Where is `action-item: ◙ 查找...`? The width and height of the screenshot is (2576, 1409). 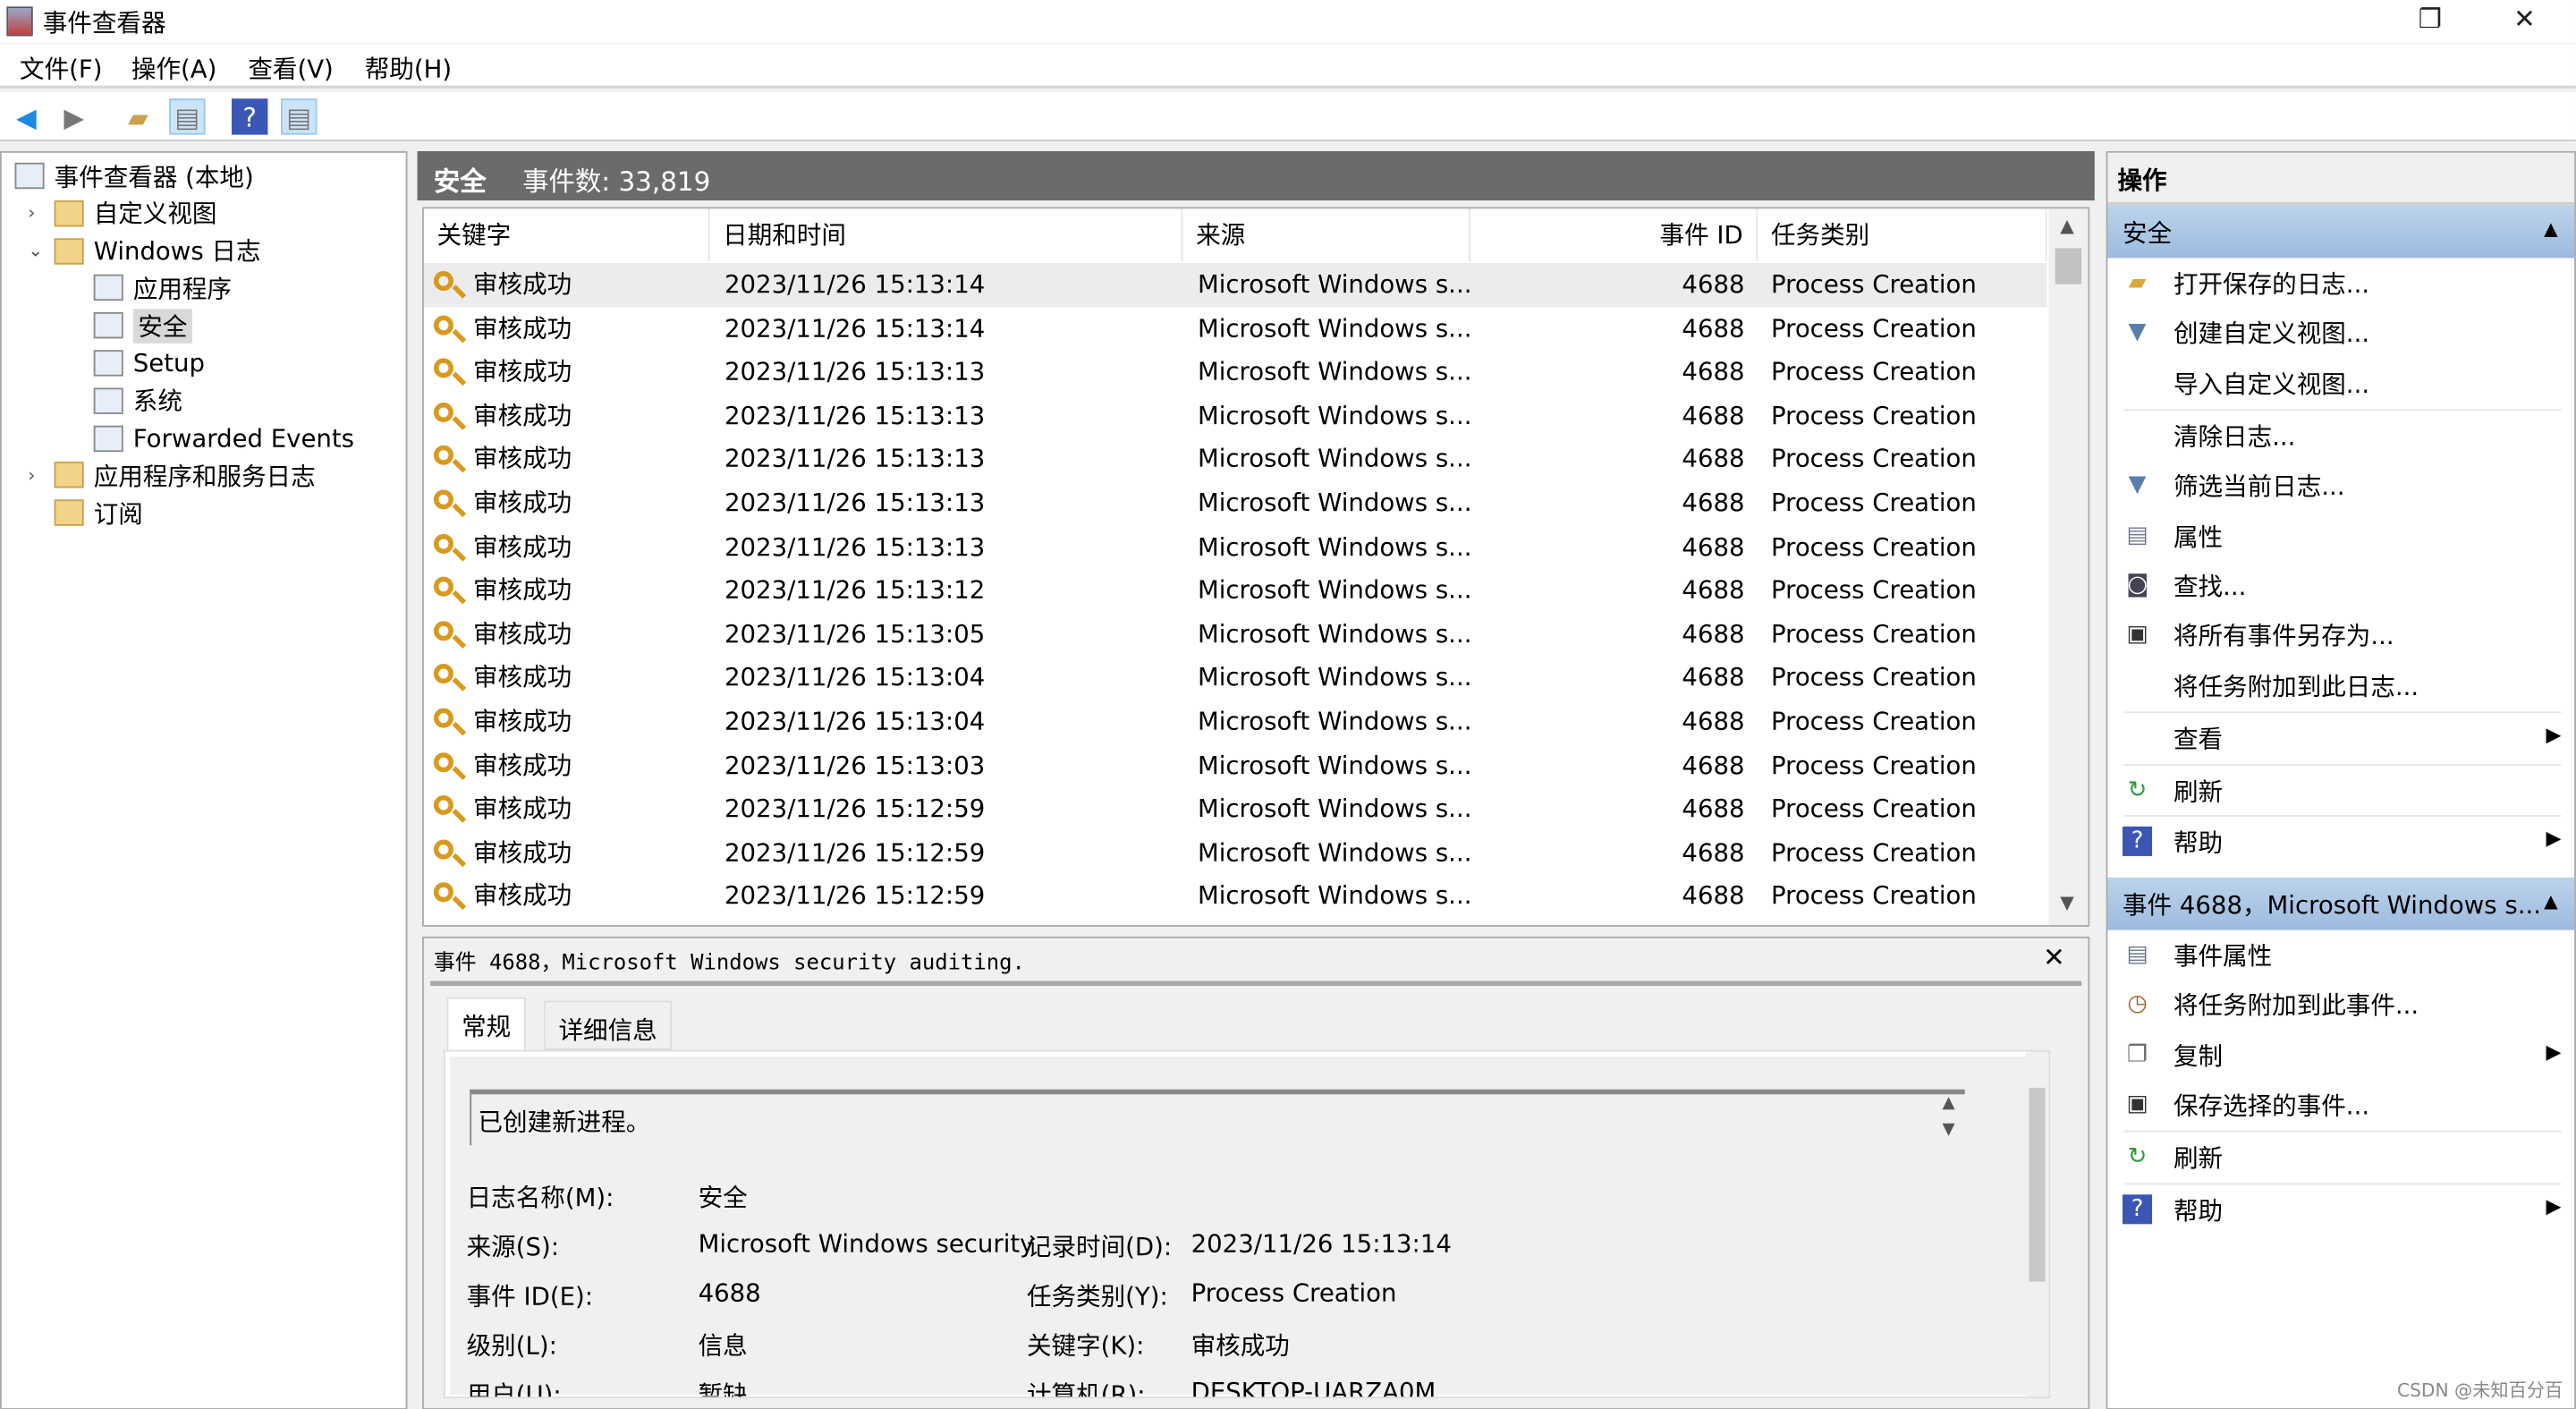
action-item: ◙ 查找... is located at coordinates (2340, 585).